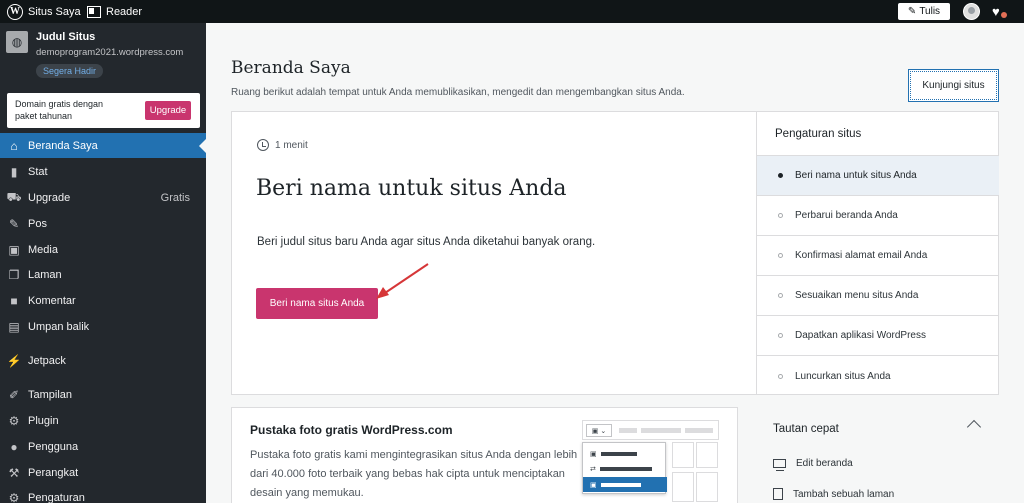 The height and width of the screenshot is (503, 1024). What do you see at coordinates (114, 11) in the screenshot?
I see `reader-link: Reader` at bounding box center [114, 11].